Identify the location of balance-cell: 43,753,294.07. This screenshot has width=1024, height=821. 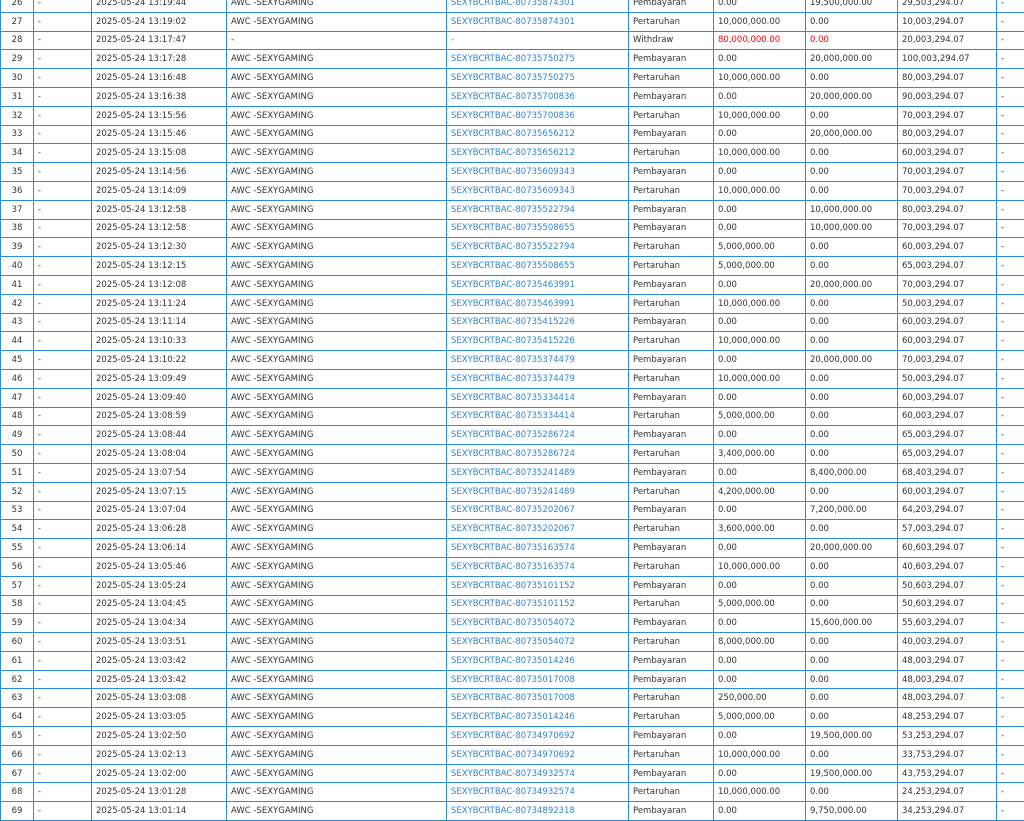
(947, 773).